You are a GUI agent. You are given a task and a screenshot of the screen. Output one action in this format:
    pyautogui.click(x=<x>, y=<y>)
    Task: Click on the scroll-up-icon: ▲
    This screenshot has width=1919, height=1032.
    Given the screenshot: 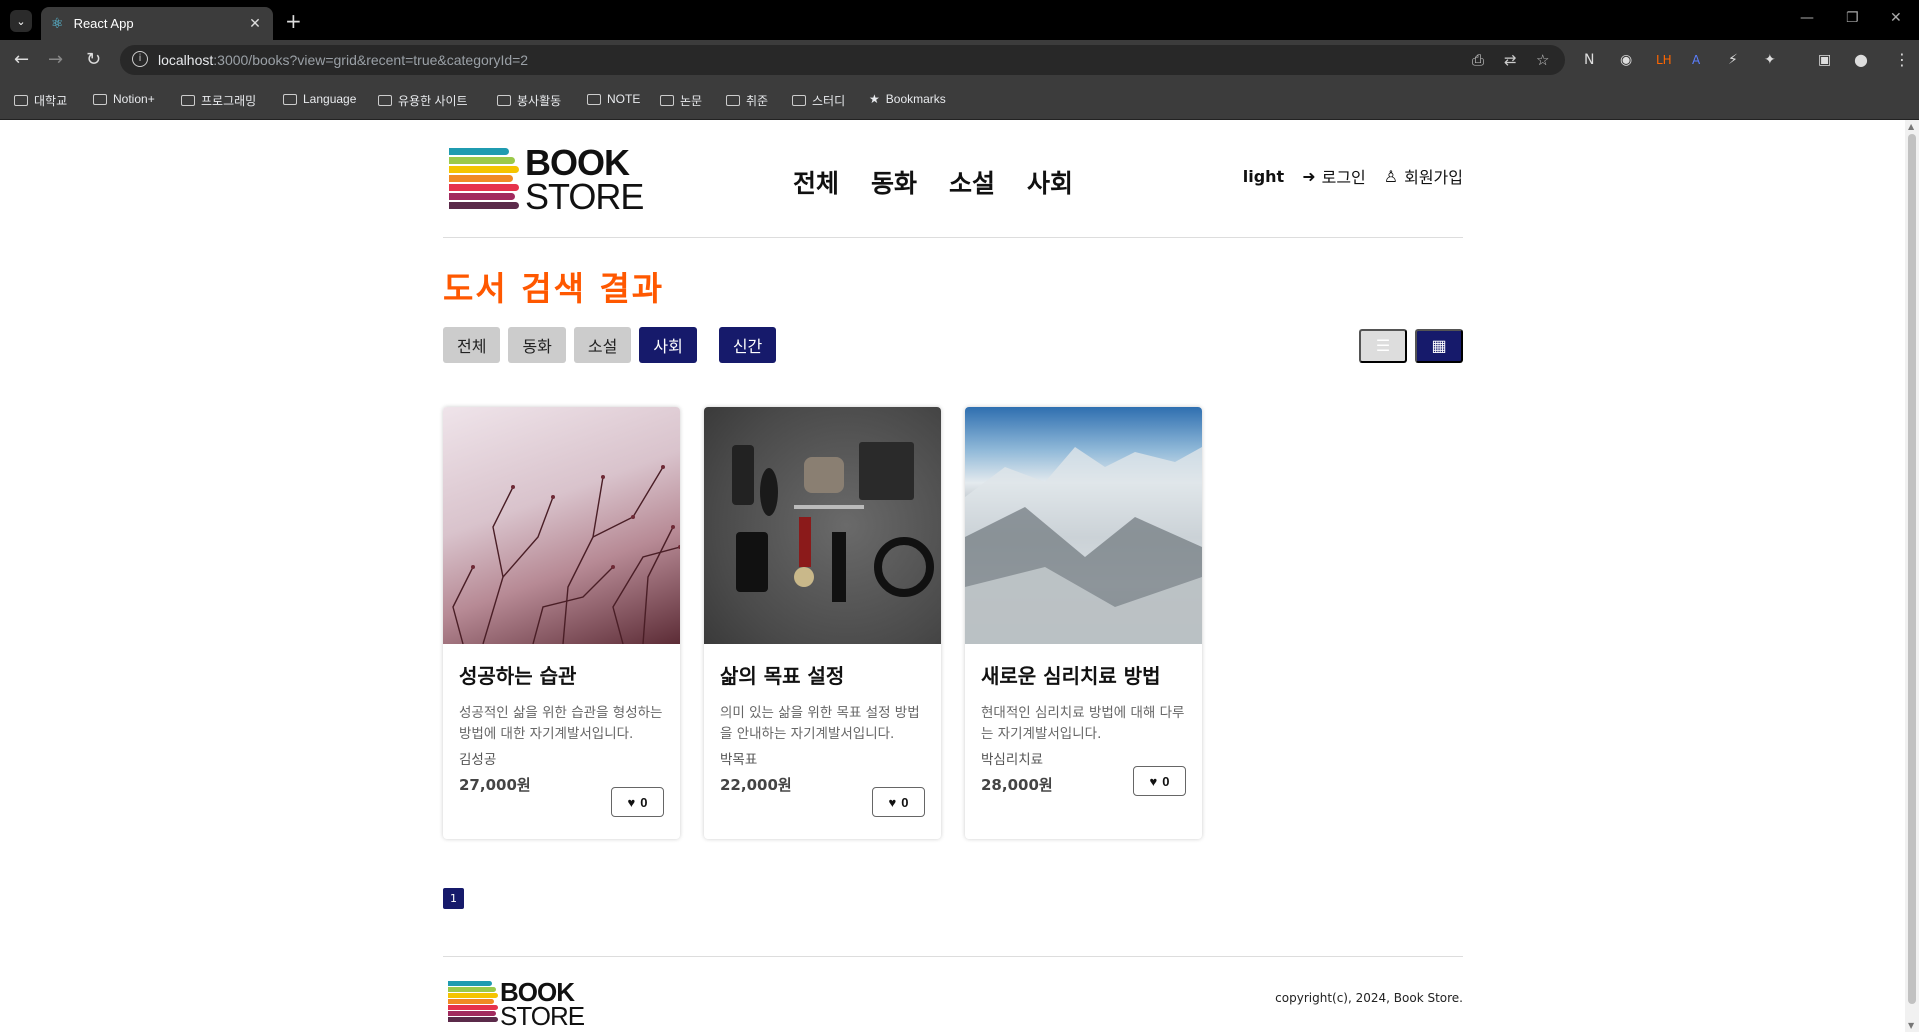 What is the action you would take?
    pyautogui.click(x=1911, y=126)
    